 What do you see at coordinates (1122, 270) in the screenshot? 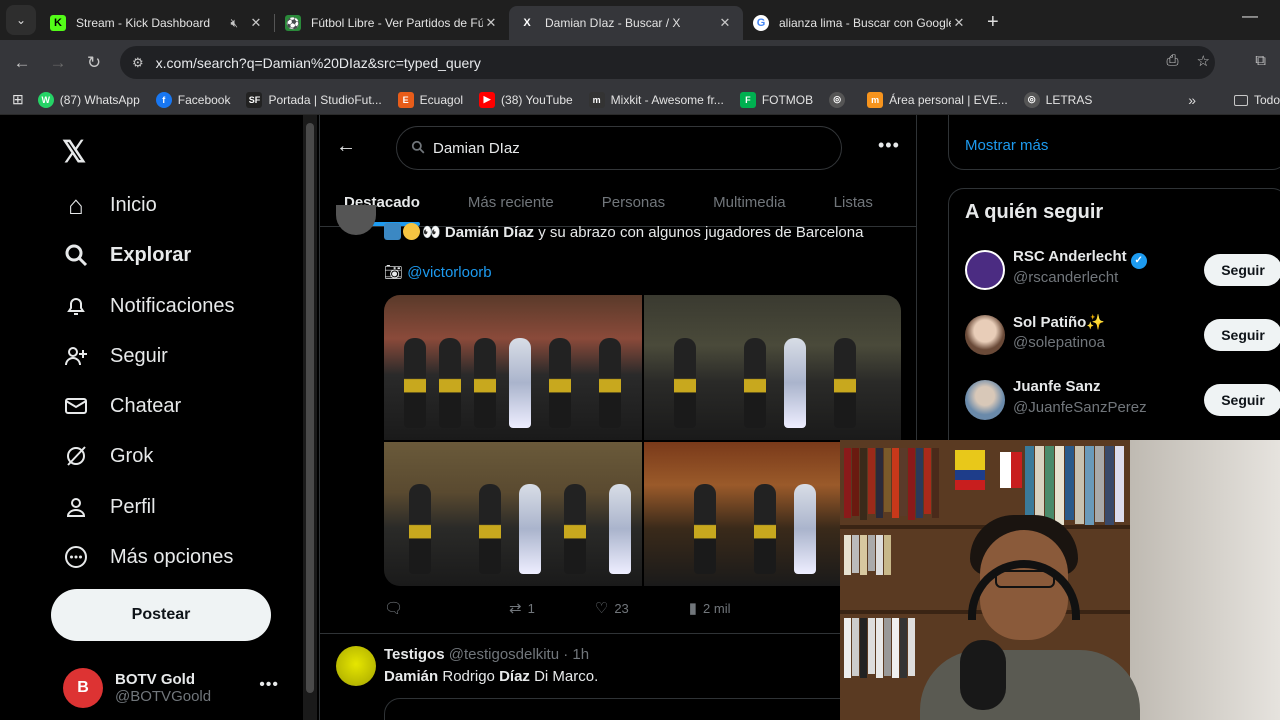
I see `follow-suggestion: RSC Anderlecht ✓ @rscanderlecht Seguir` at bounding box center [1122, 270].